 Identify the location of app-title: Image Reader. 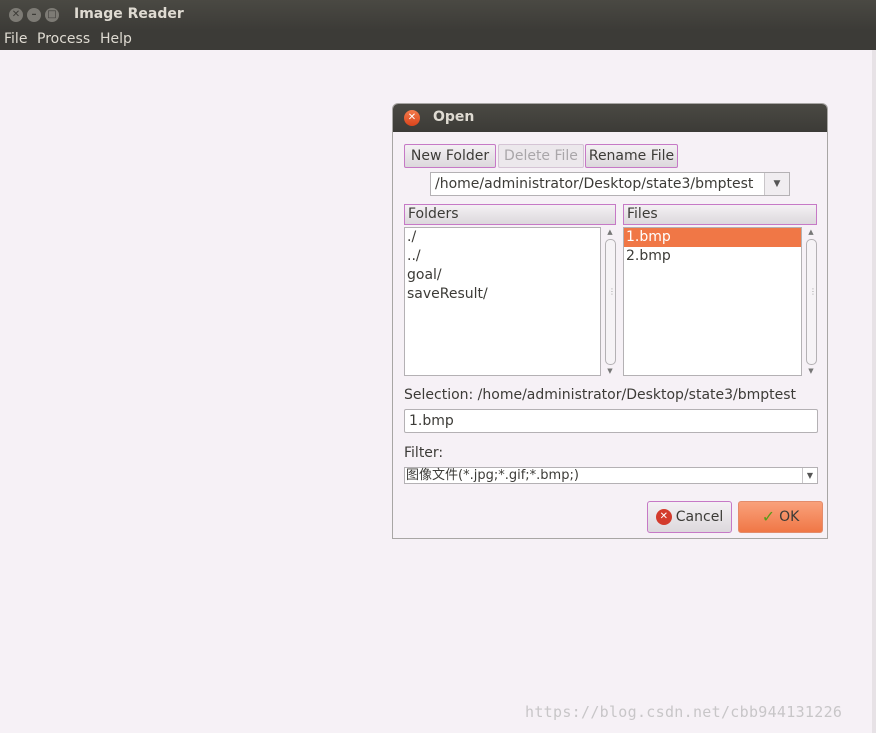
(129, 14).